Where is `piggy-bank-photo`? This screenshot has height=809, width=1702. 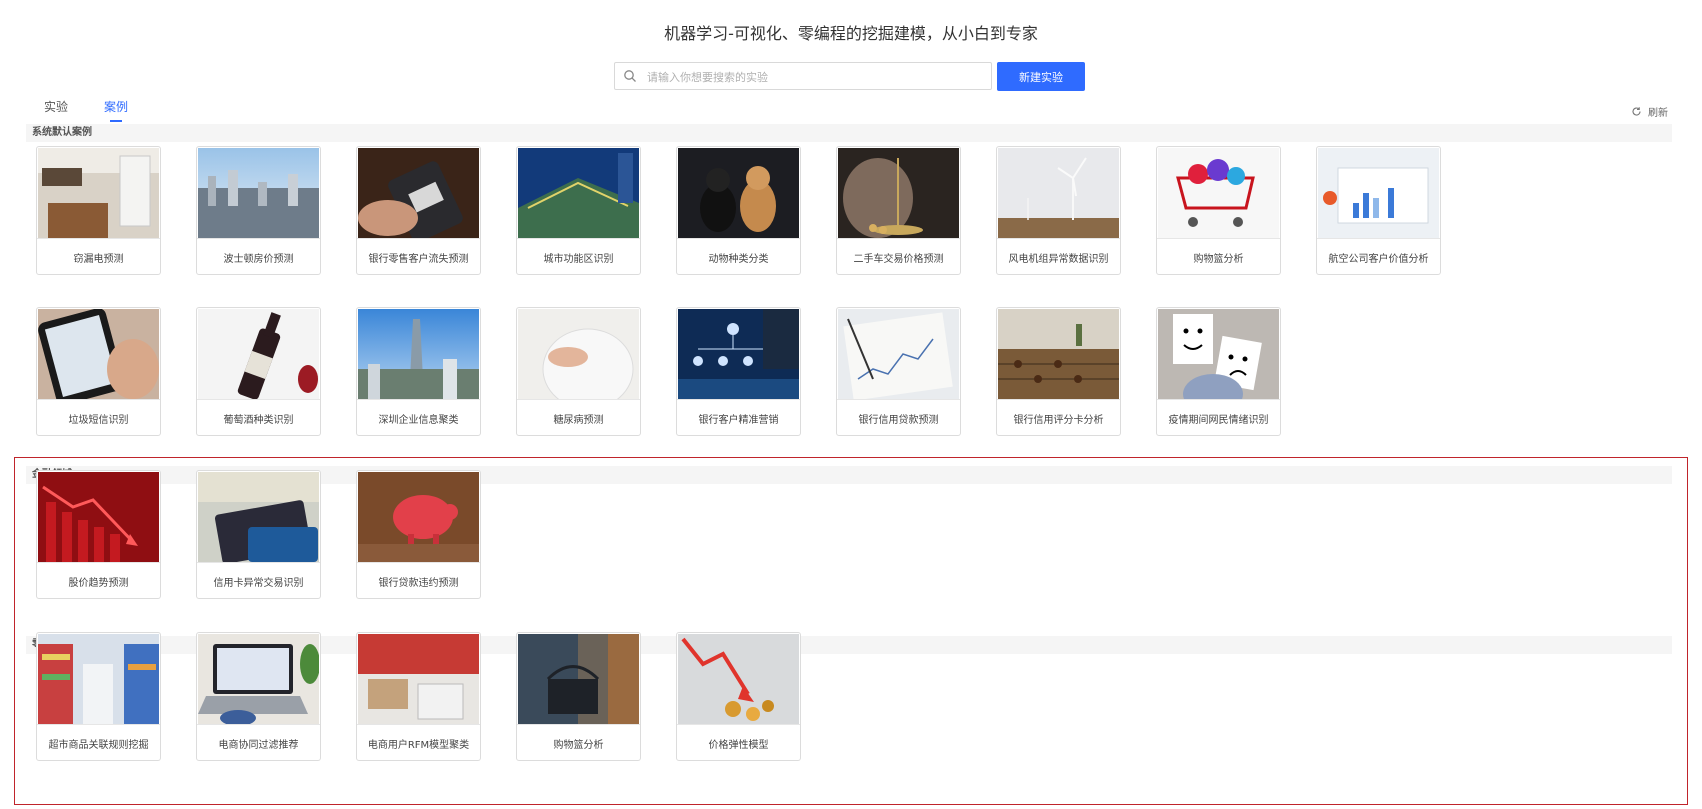 piggy-bank-photo is located at coordinates (418, 517).